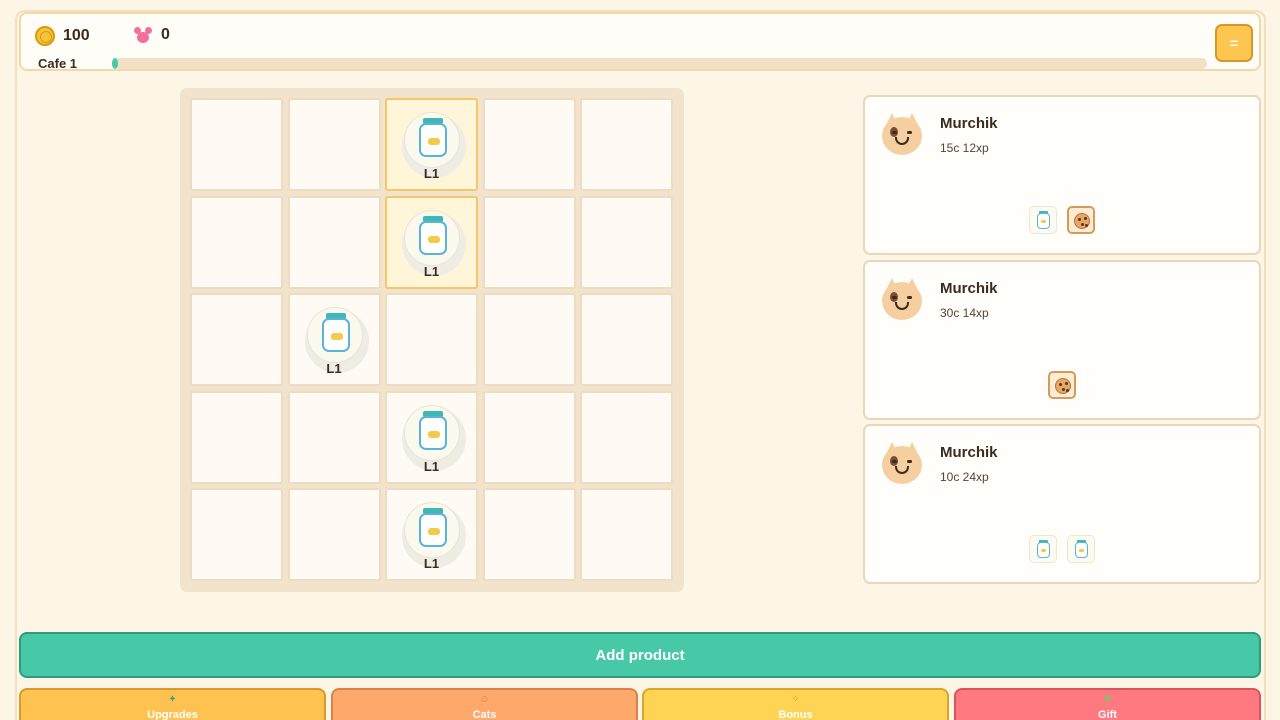 This screenshot has width=1280, height=720. What do you see at coordinates (58, 63) in the screenshot?
I see `cafe-label: Cafe 1` at bounding box center [58, 63].